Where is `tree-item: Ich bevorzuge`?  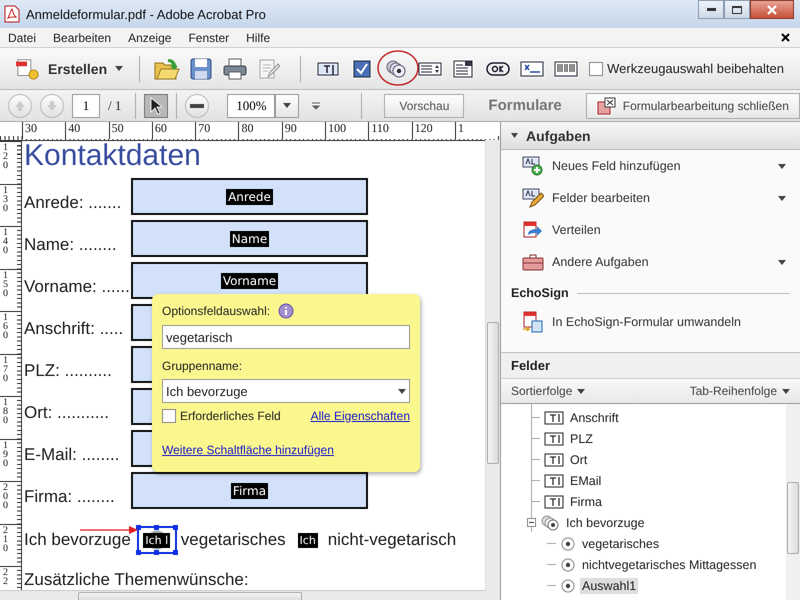 tree-item: Ich bevorzuge is located at coordinates (643, 522).